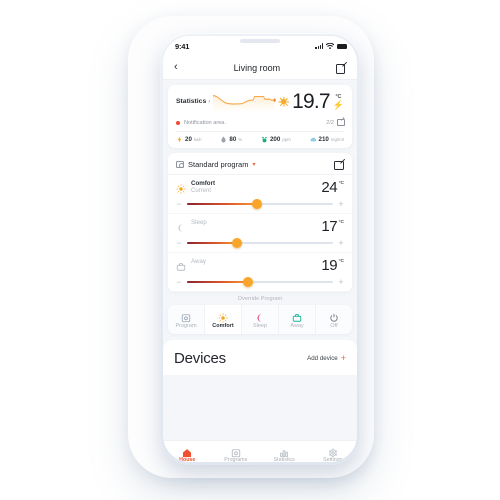 The width and height of the screenshot is (500, 500). I want to click on calendar-icon, so click(186, 316).